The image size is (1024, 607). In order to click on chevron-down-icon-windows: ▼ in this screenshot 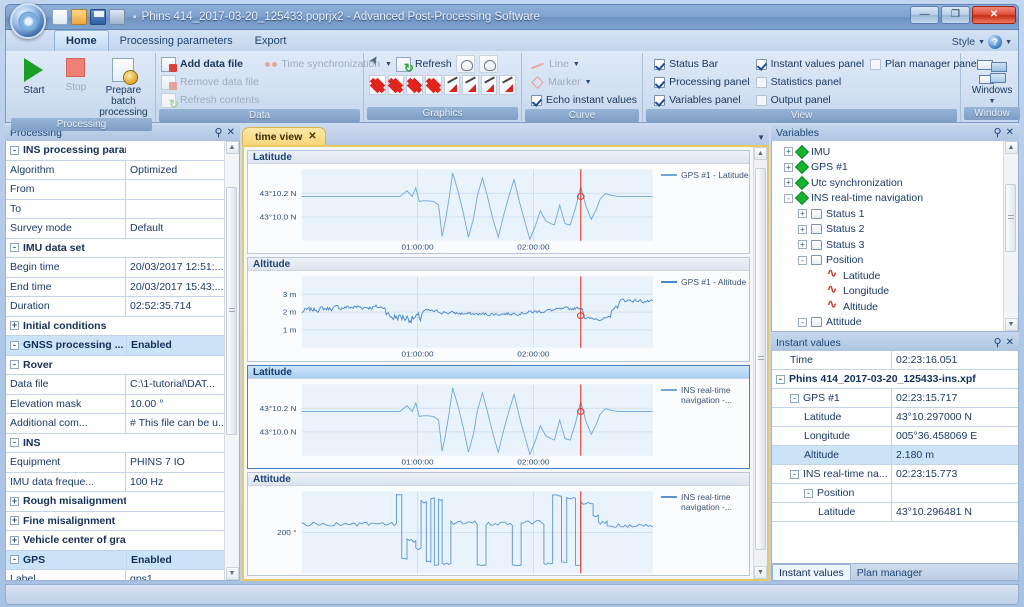, I will do `click(992, 101)`.